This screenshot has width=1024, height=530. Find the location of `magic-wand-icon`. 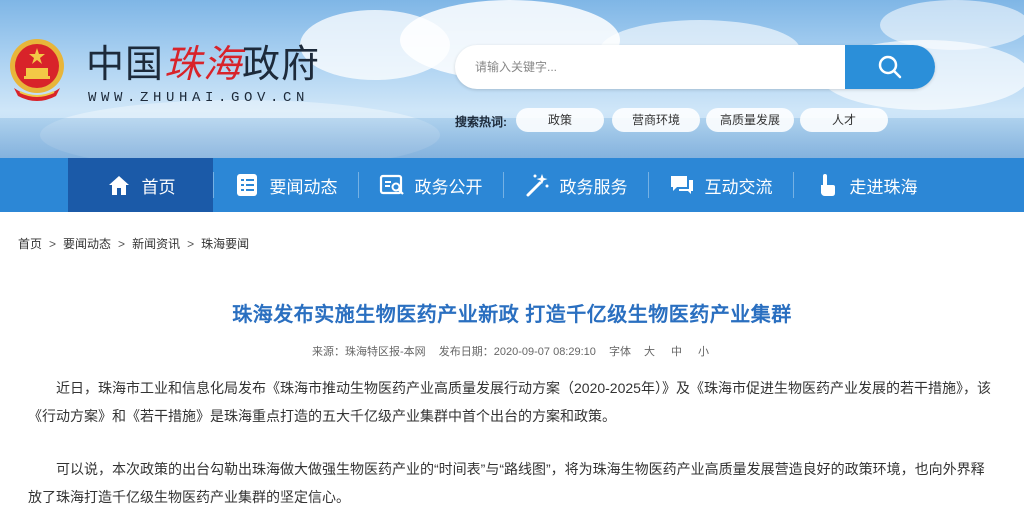

magic-wand-icon is located at coordinates (537, 185).